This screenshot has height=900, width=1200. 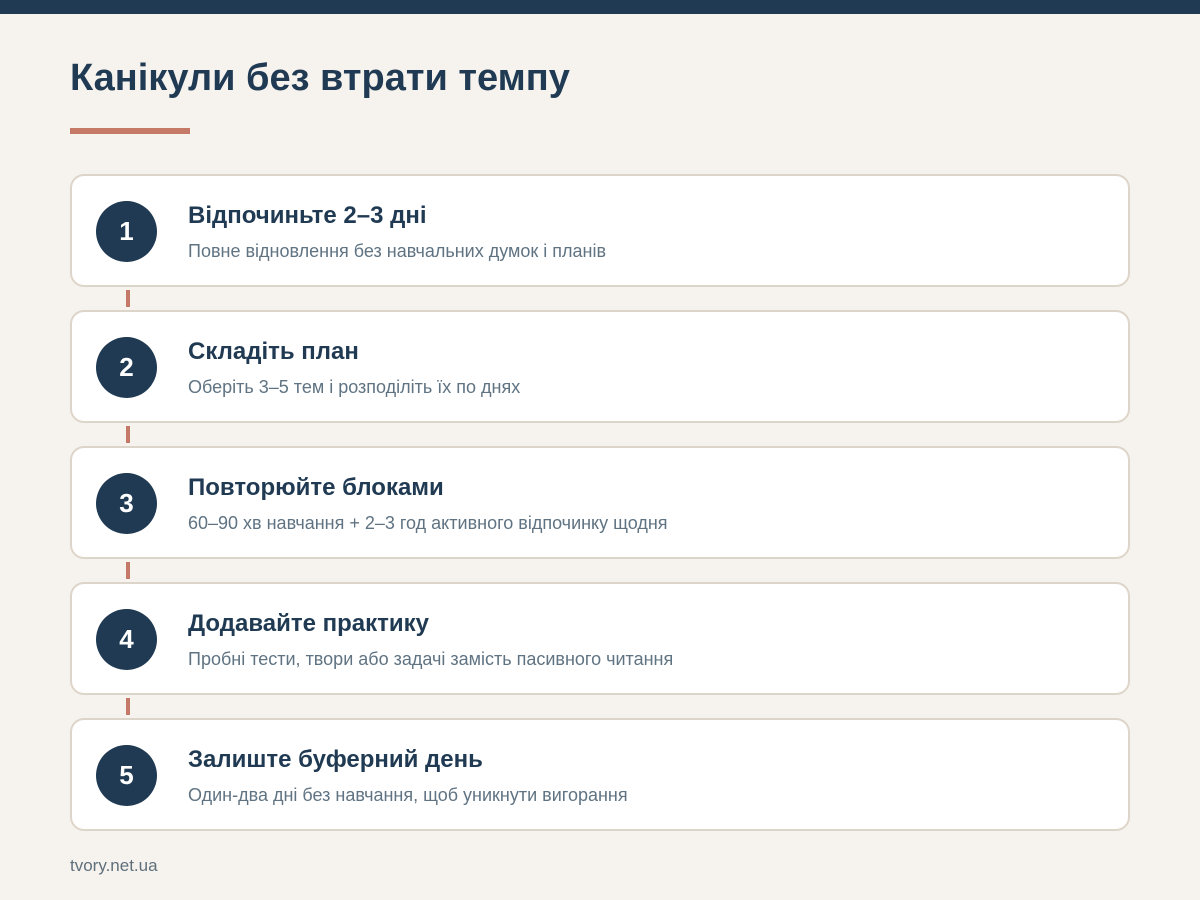 What do you see at coordinates (126, 231) in the screenshot?
I see `step-number-badge: 1` at bounding box center [126, 231].